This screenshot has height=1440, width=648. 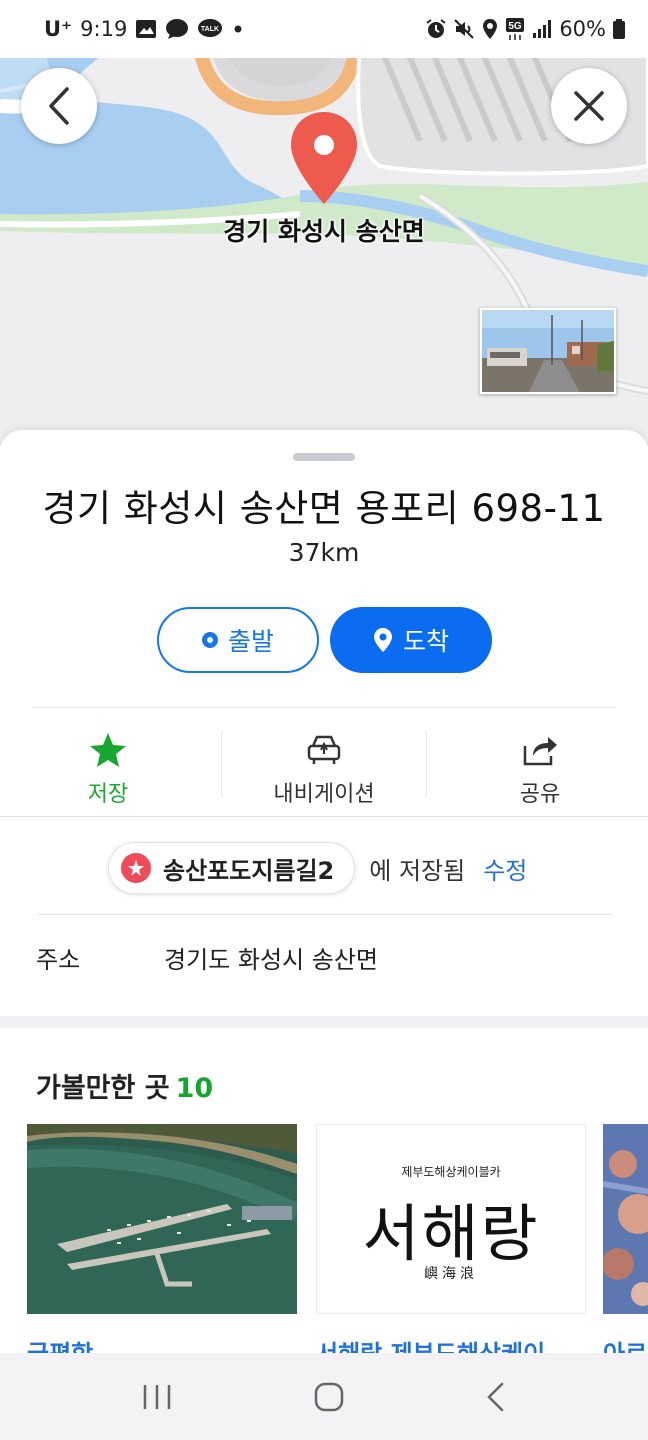 I want to click on back-button, so click(x=59, y=106).